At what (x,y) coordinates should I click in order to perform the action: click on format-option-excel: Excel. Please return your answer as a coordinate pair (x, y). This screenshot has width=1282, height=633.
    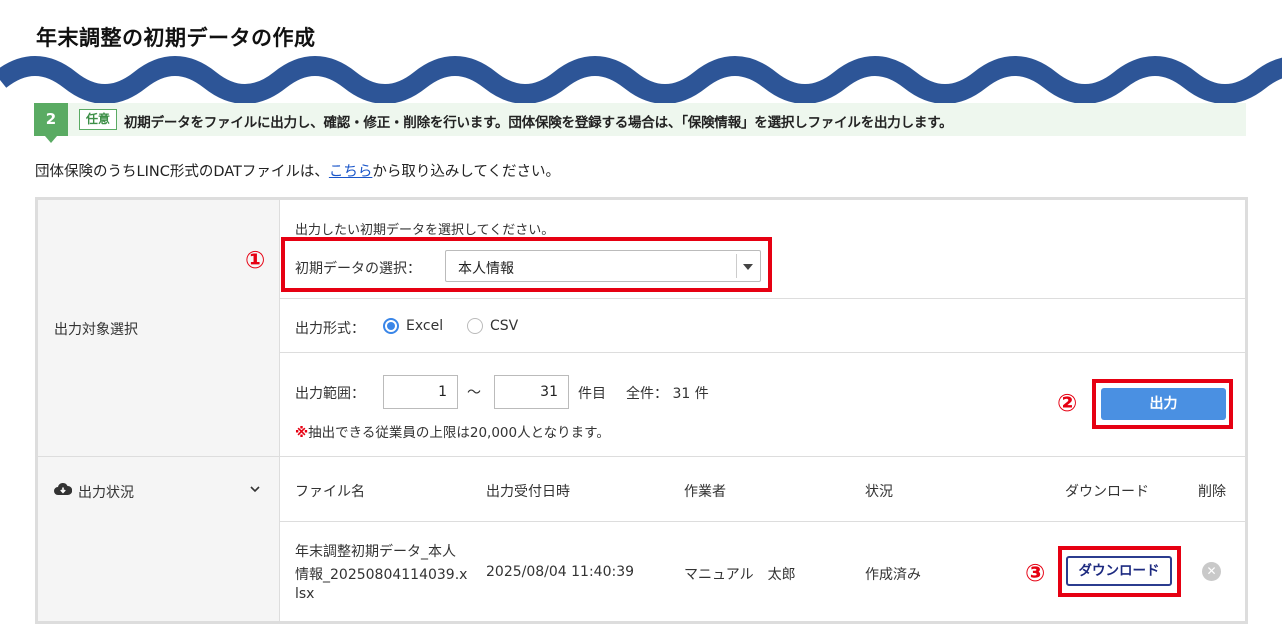
    Looking at the image, I should click on (424, 326).